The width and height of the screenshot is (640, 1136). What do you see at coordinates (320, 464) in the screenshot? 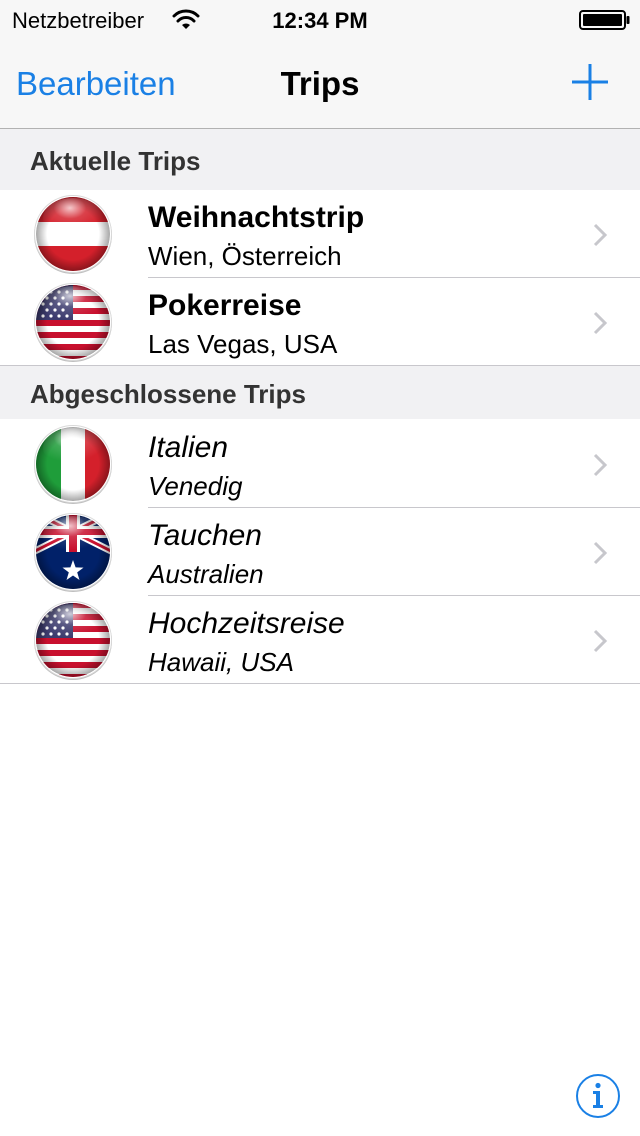
I see `trip-row-italien: Italien Venedig` at bounding box center [320, 464].